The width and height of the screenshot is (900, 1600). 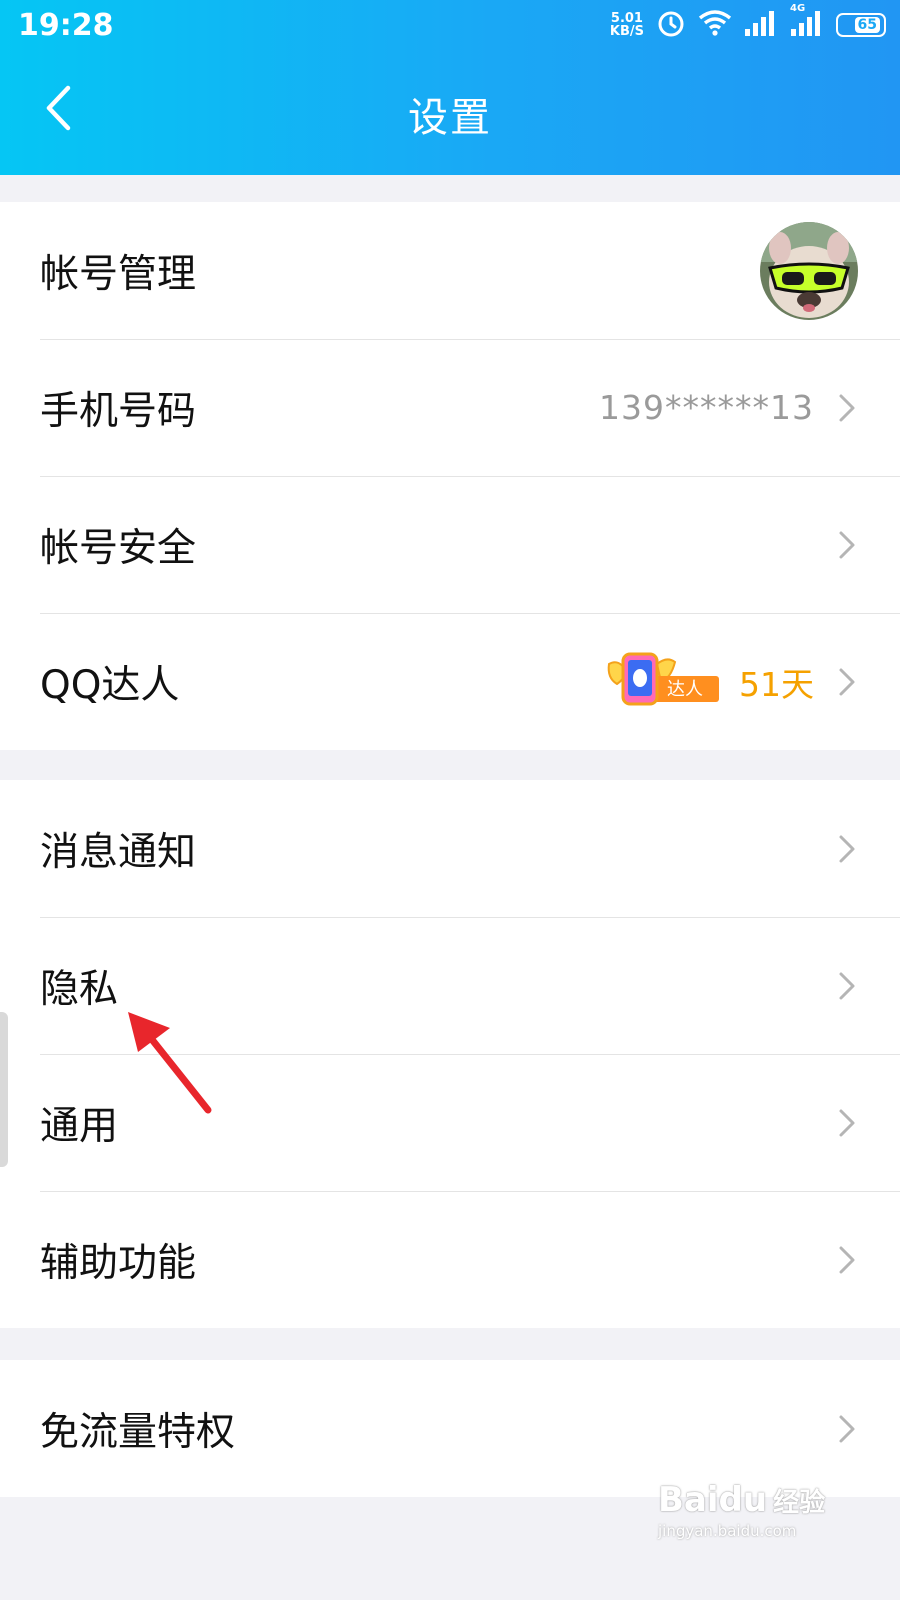 I want to click on settings-item-free-data-privilege: 免流量特权, so click(x=450, y=1428).